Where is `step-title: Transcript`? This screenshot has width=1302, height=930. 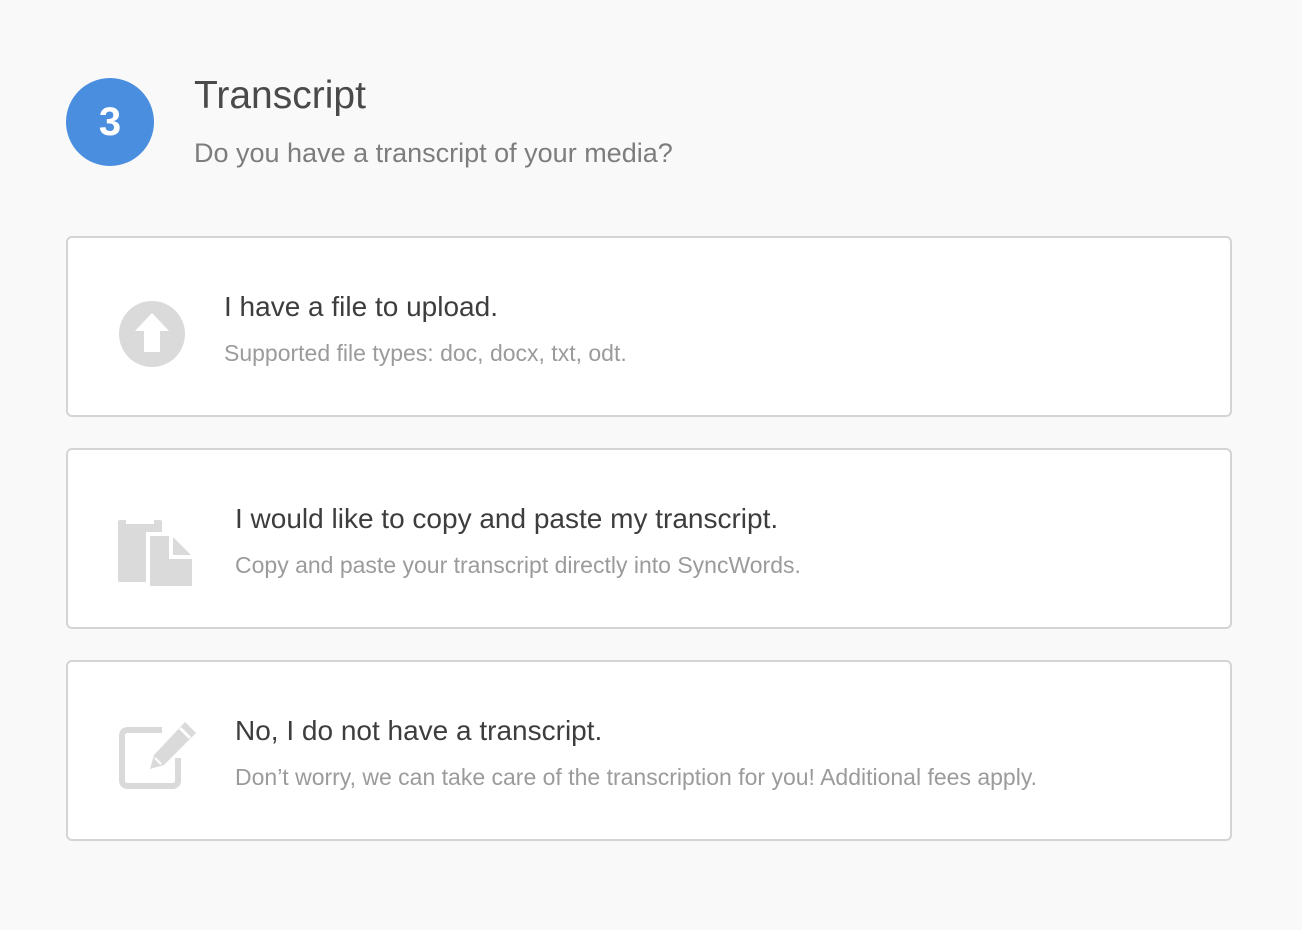 step-title: Transcript is located at coordinates (280, 95).